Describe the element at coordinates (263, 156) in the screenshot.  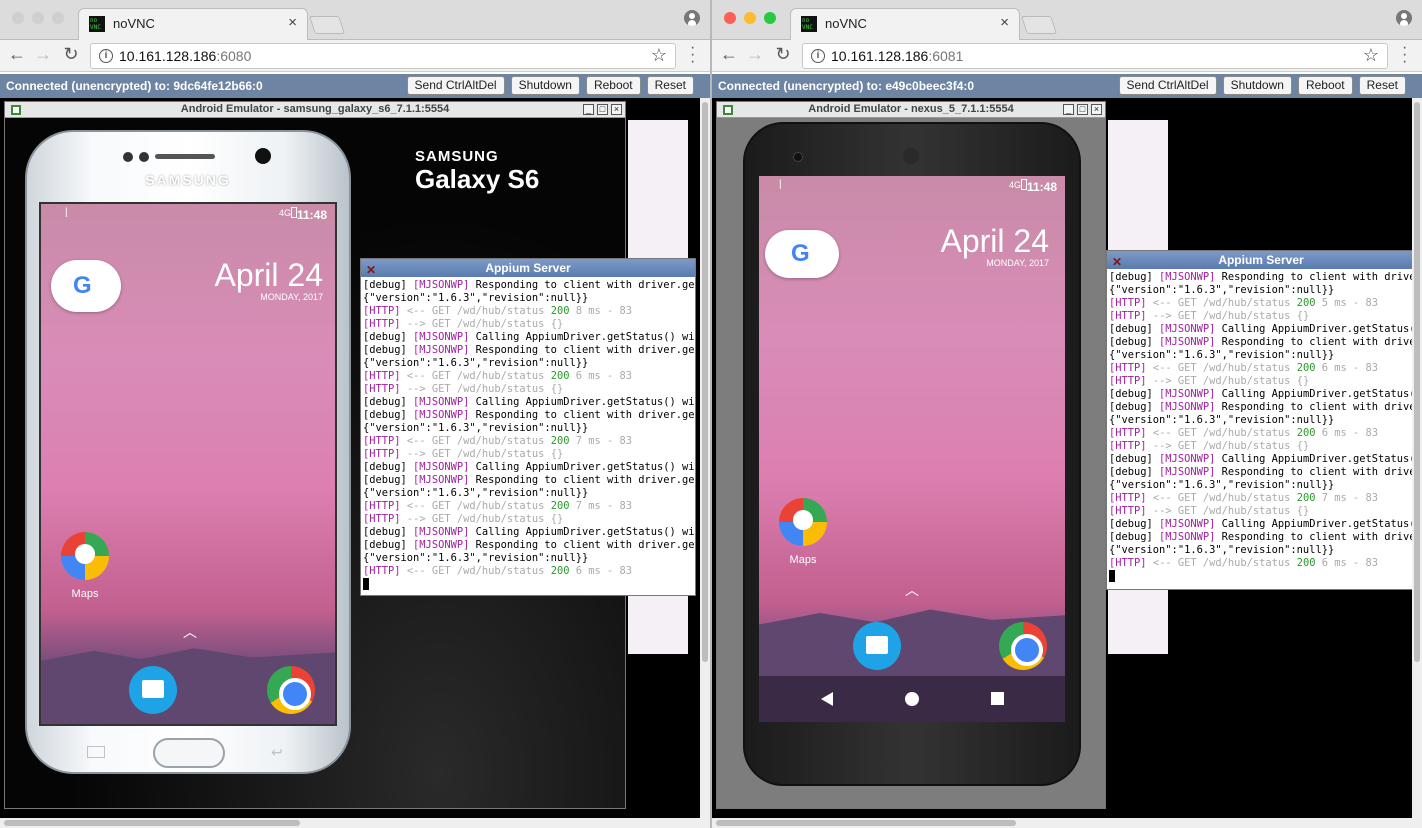
I see `front-camera-icon` at that location.